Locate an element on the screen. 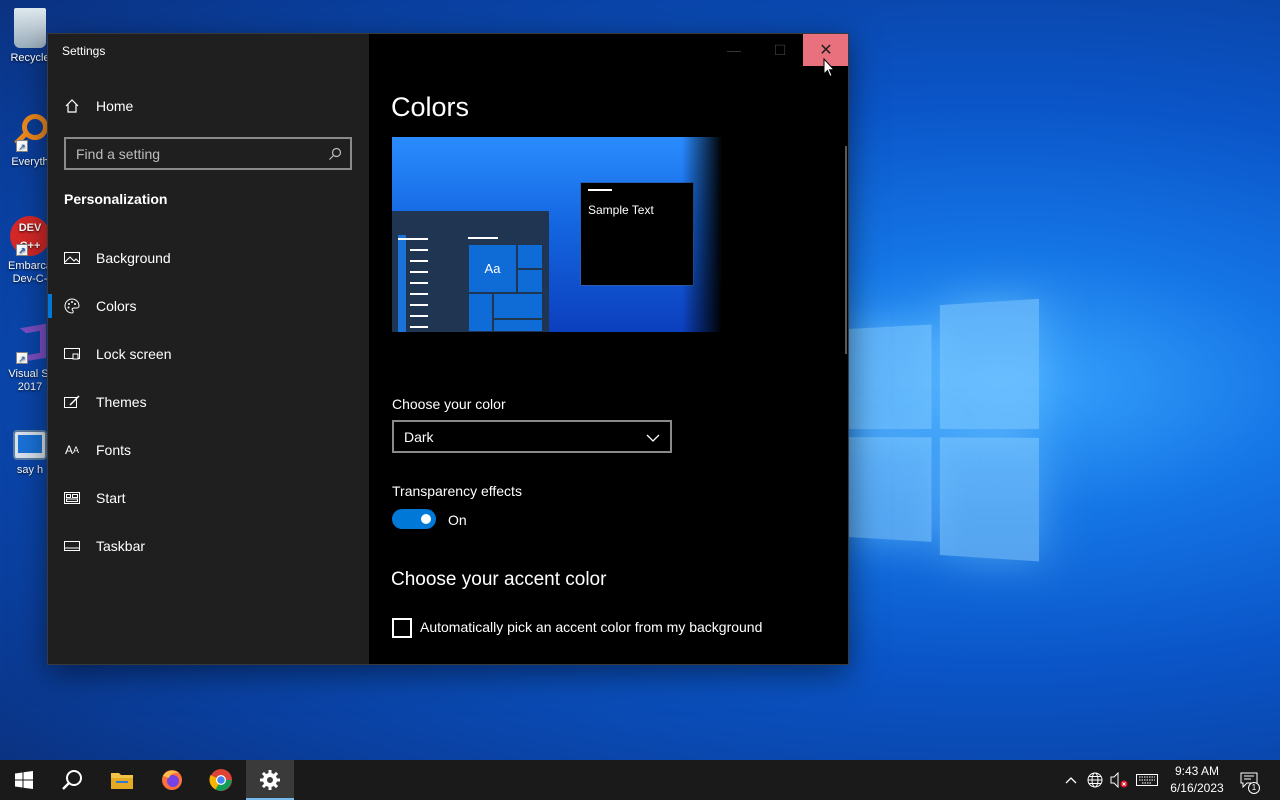 The height and width of the screenshot is (800, 1280). sidebar-item-taskbar: Taskbar is located at coordinates (208, 546).